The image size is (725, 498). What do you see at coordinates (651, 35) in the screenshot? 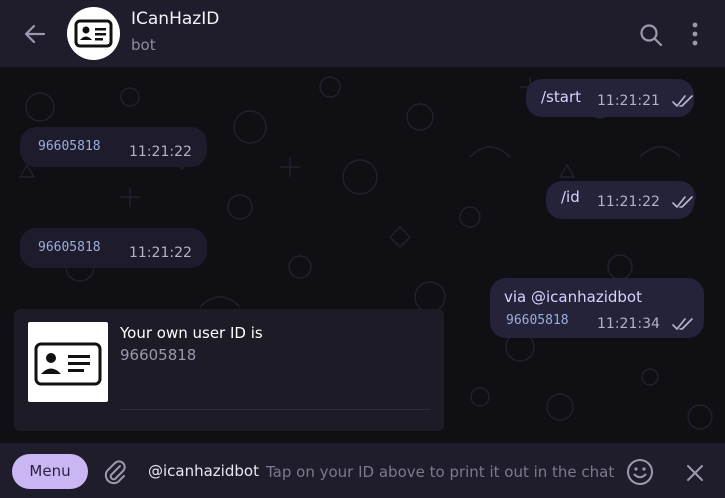
I see `search-icon` at bounding box center [651, 35].